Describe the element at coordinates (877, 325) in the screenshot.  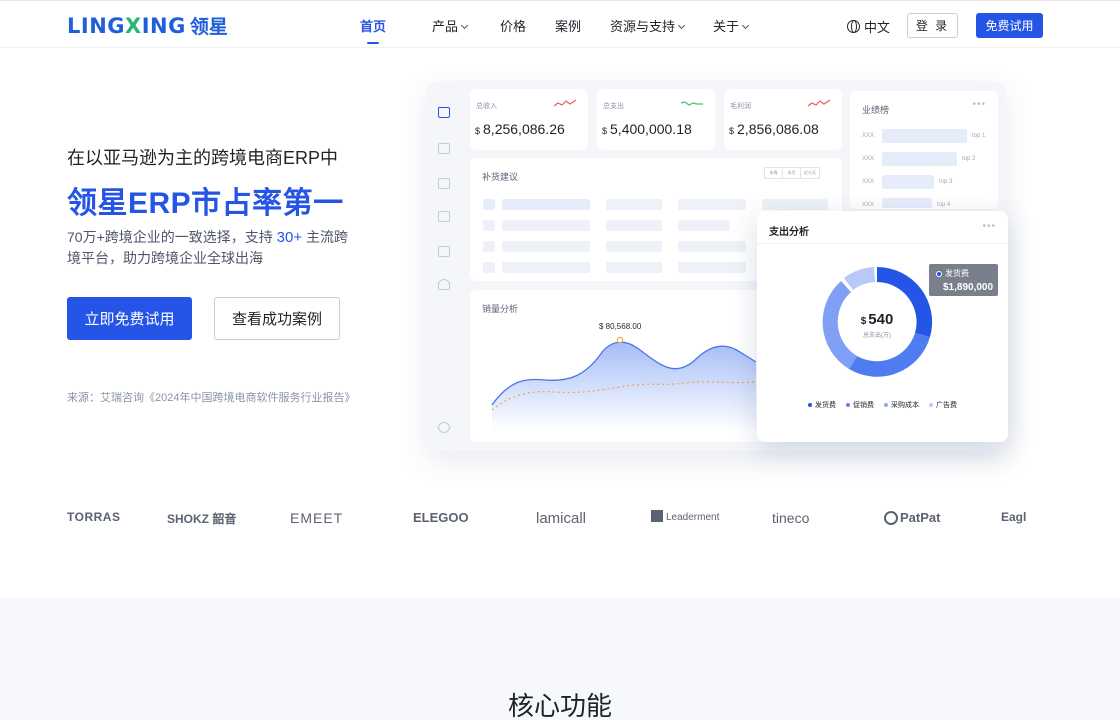
I see `donut-center-total: $540 总支出(万)` at that location.